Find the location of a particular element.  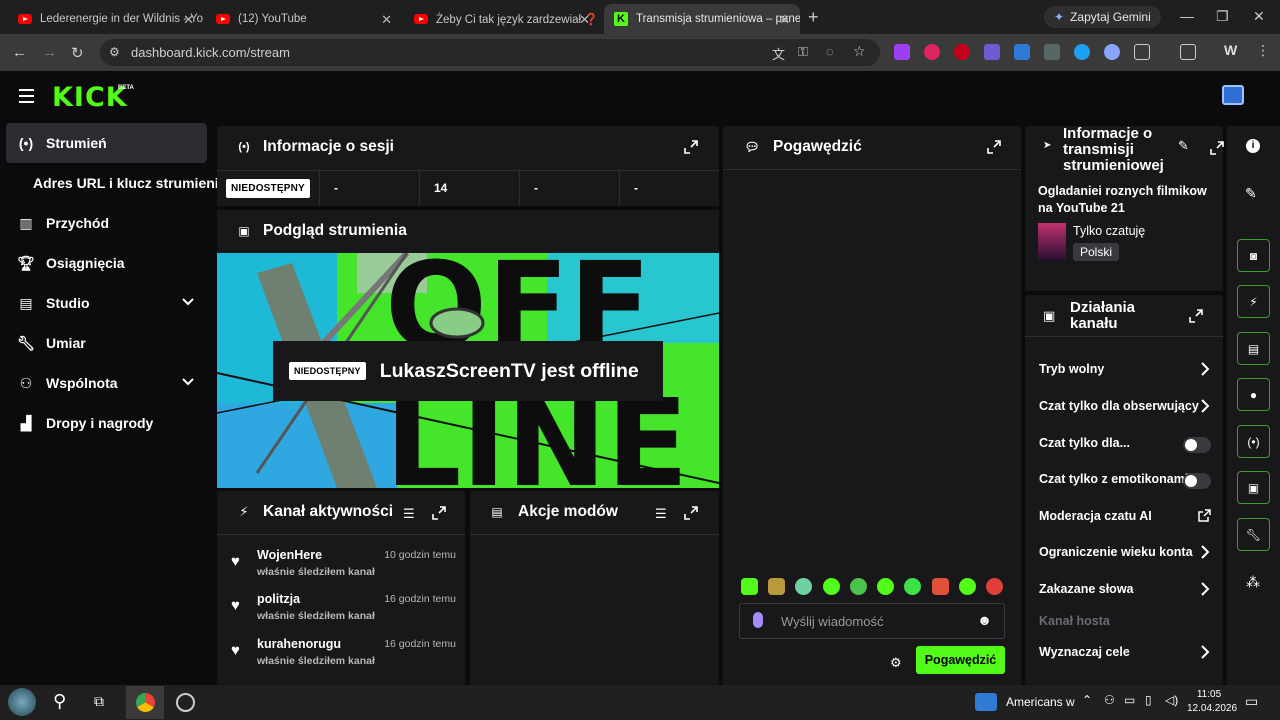

broadcast-icon: (•) is located at coordinates (1253, 441).